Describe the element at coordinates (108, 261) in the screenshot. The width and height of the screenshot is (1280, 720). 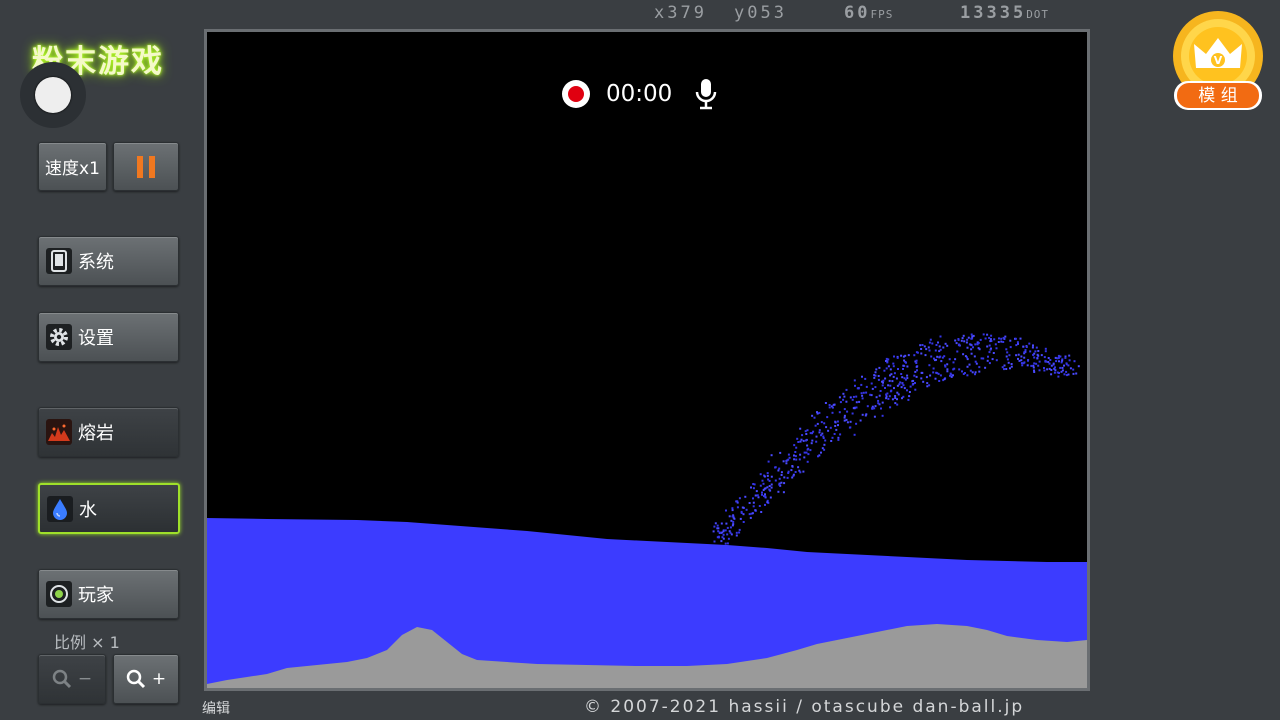
I see `system-button: 系统` at that location.